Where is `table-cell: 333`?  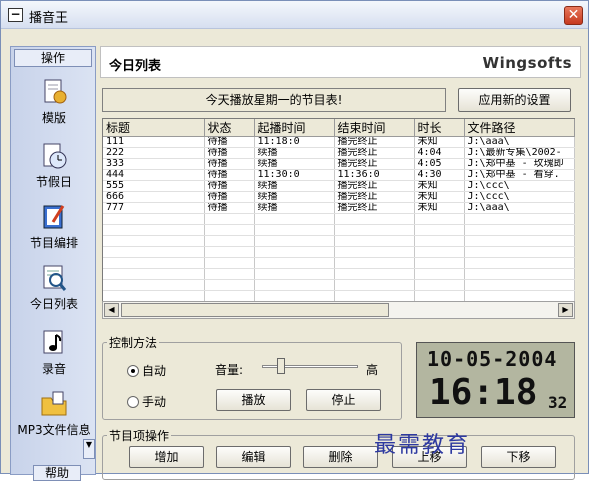
table-cell: 333 is located at coordinates (154, 164).